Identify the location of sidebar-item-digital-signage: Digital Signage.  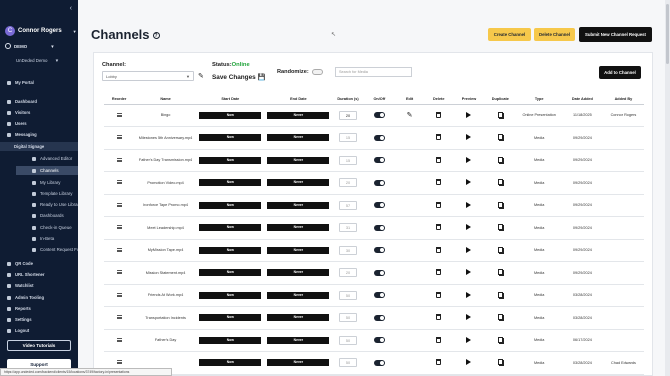
(39, 146).